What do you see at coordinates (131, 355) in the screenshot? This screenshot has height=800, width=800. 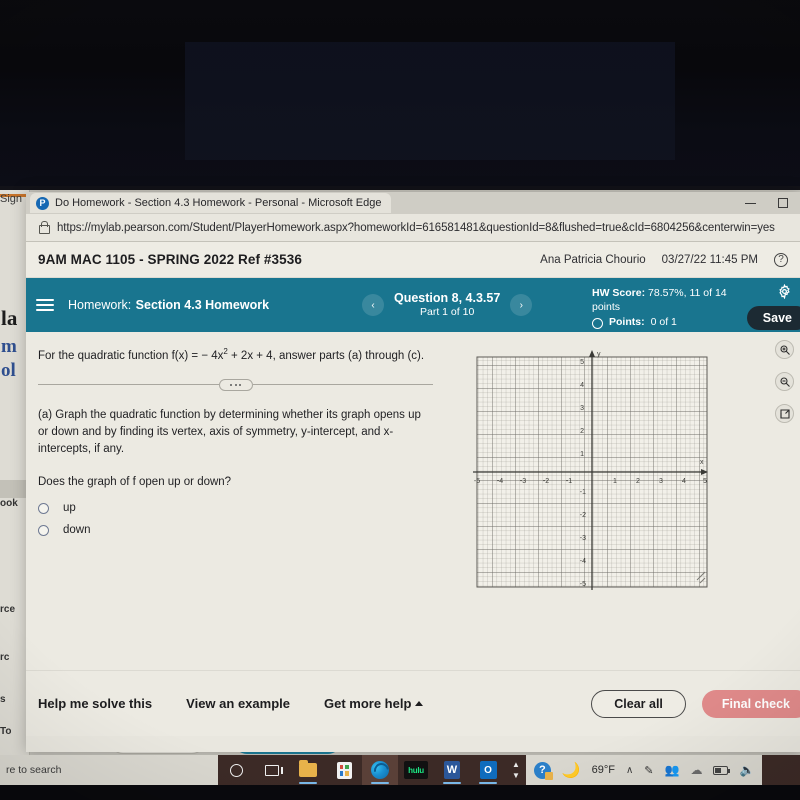 I see `question-stem-pre: For the quadratic function f(x) = − 4x` at bounding box center [131, 355].